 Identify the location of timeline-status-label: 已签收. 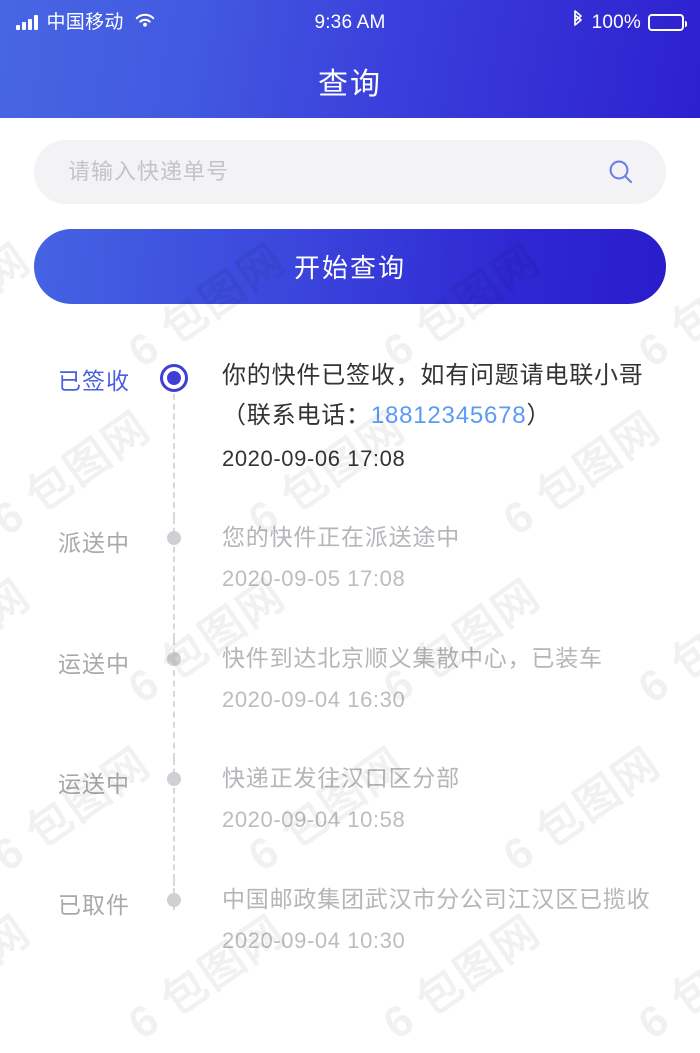
(94, 381).